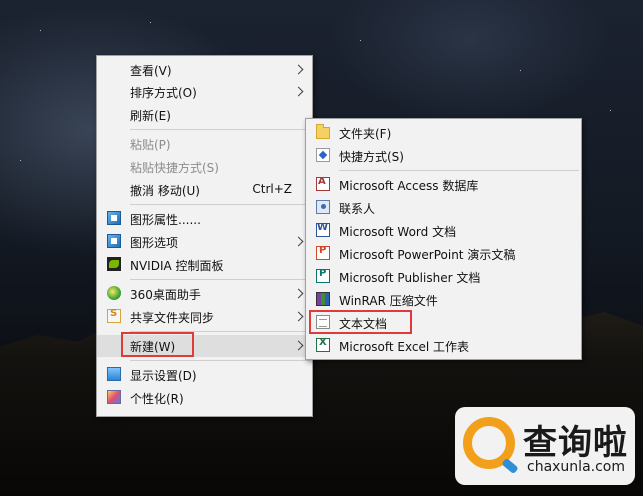 The height and width of the screenshot is (496, 643). I want to click on menu-item-undo-move: 撤消 移动(U) Ctrl+Z, so click(204, 190).